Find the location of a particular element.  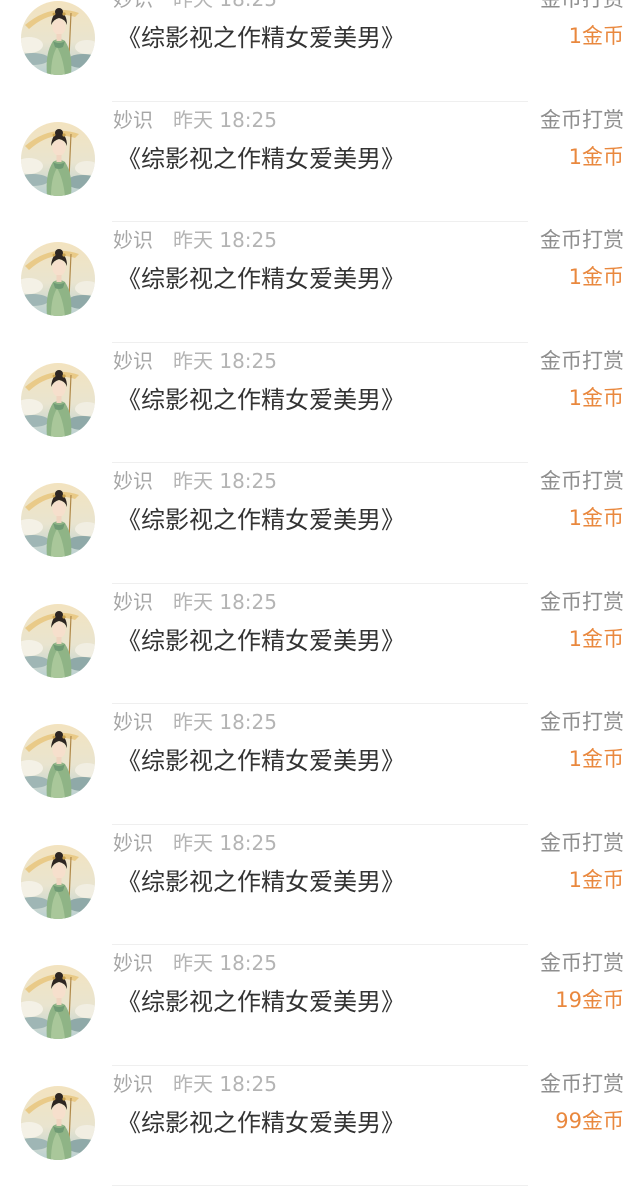

list-item: 妙识 昨天 18:25 《综影视之作精女爱美男》 金币打赏 99金币 is located at coordinates (320, 1126).